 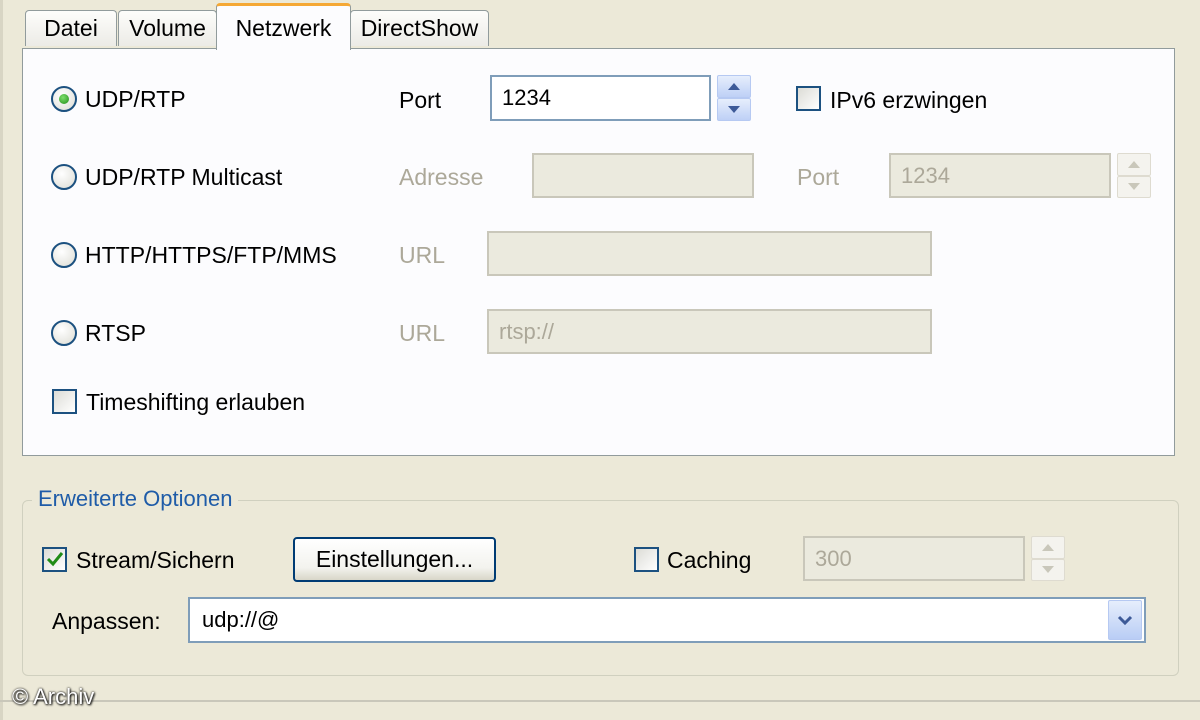 I want to click on udp-rtp-radio, so click(x=64, y=99).